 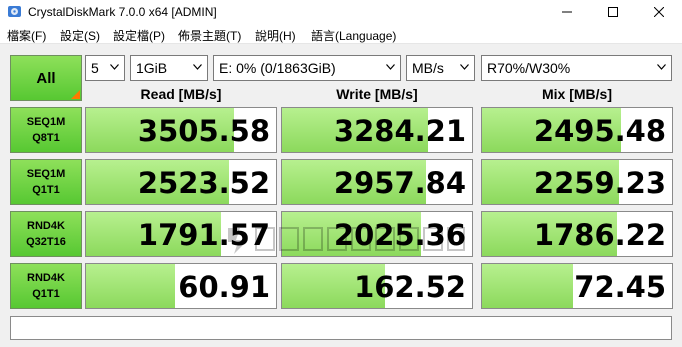 I want to click on mix-result-value: 2495.48, so click(x=599, y=131).